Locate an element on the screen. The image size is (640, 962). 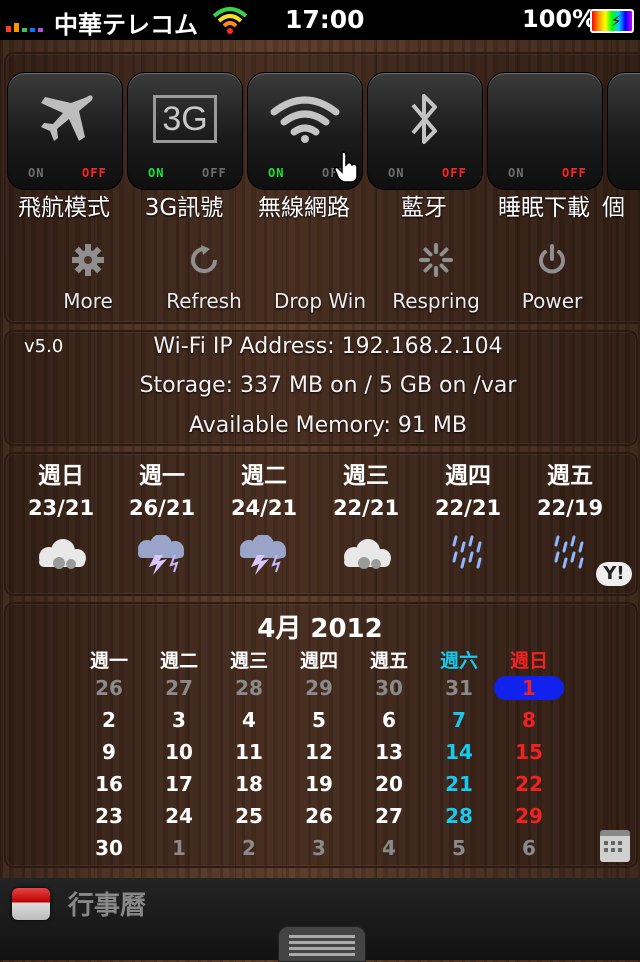
yahoo-weather-logo: Y! is located at coordinates (614, 574).